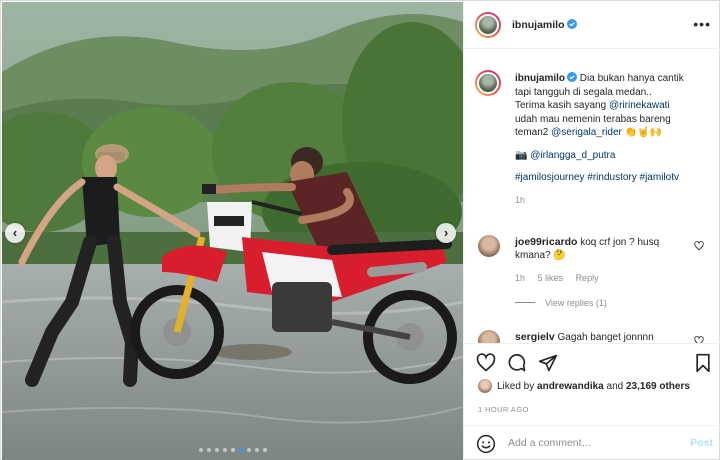  I want to click on comment-likes-count: 5 likes, so click(551, 278).